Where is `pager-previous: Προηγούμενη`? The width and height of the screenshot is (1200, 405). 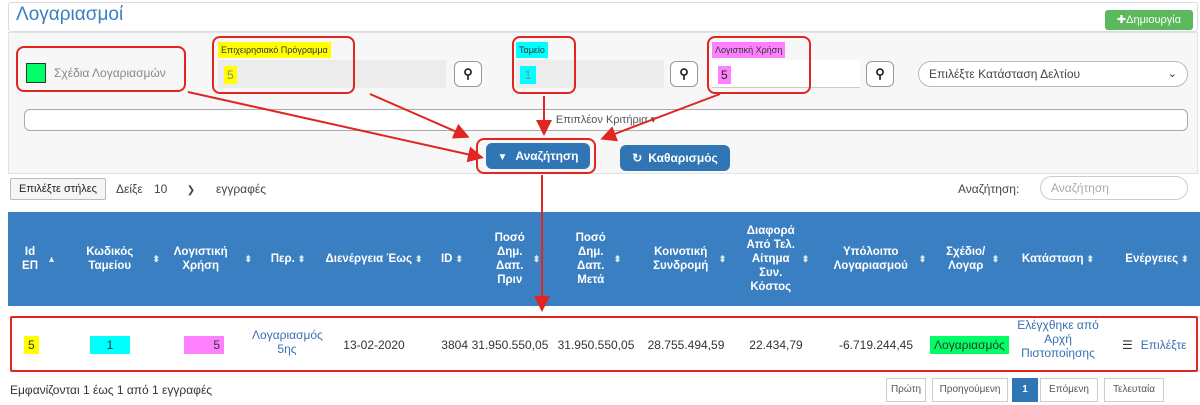
pager-previous: Προηγούμενη is located at coordinates (970, 390).